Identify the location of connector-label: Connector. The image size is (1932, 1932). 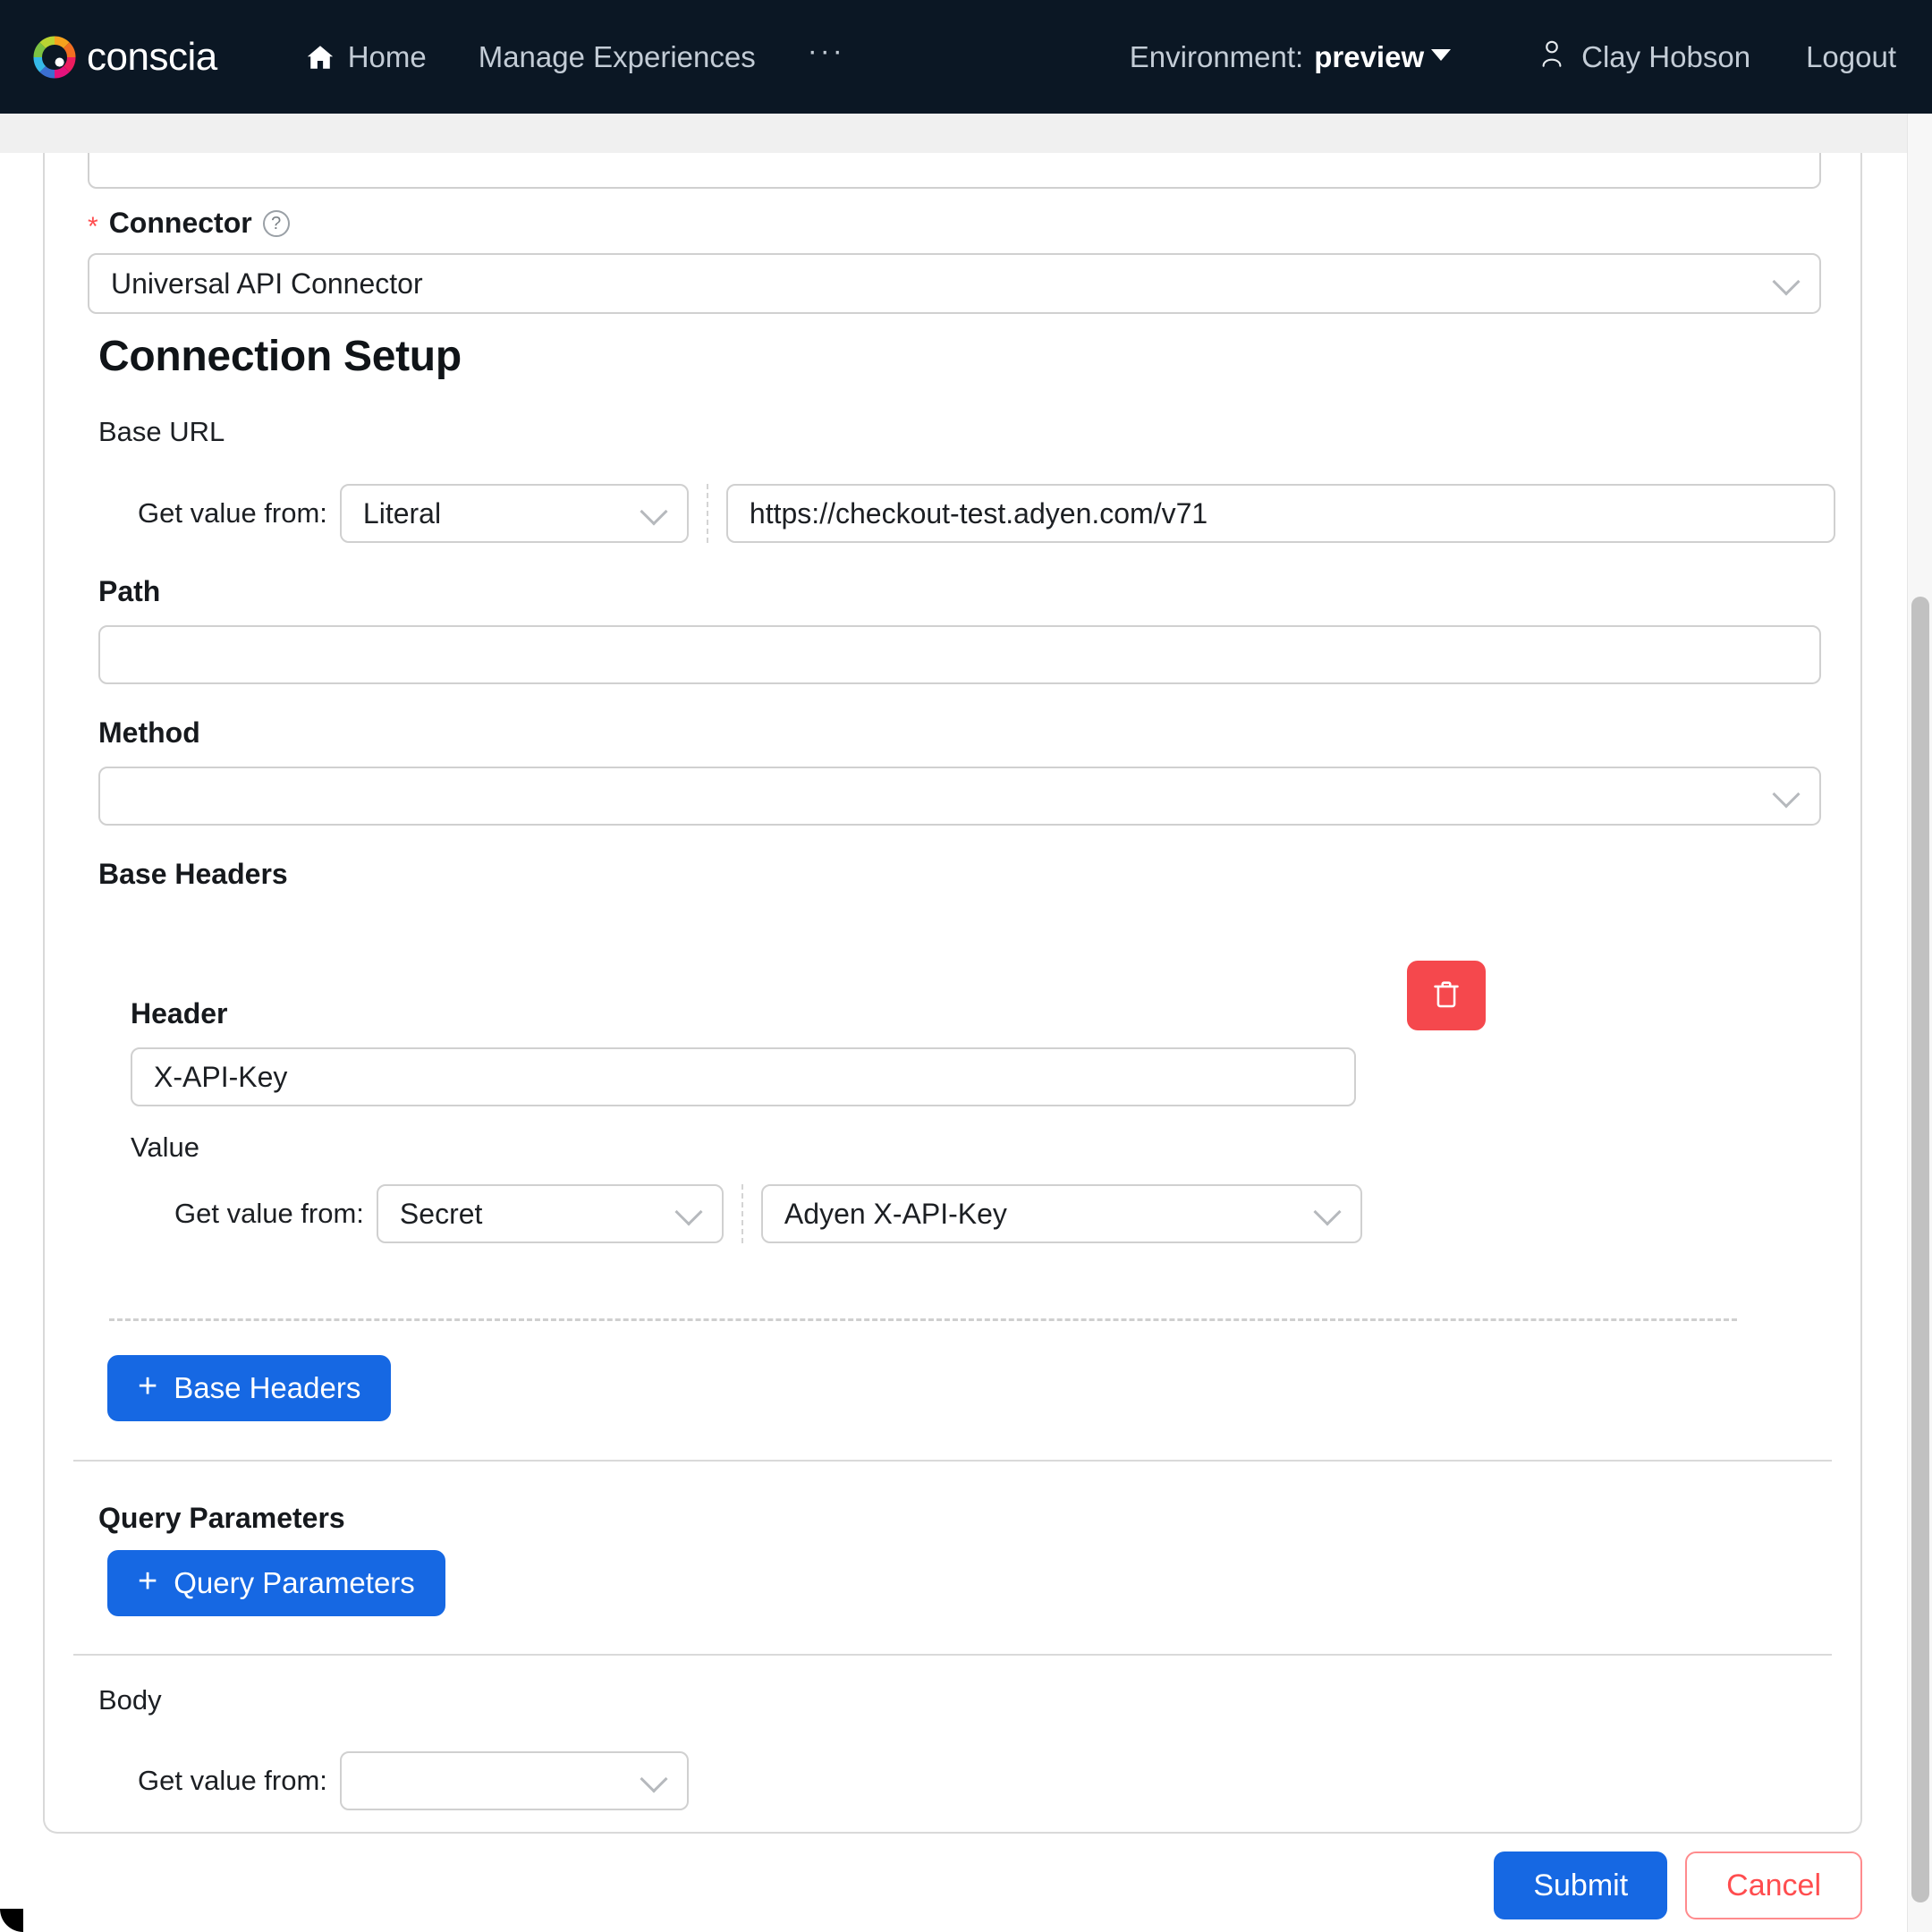
(180, 223).